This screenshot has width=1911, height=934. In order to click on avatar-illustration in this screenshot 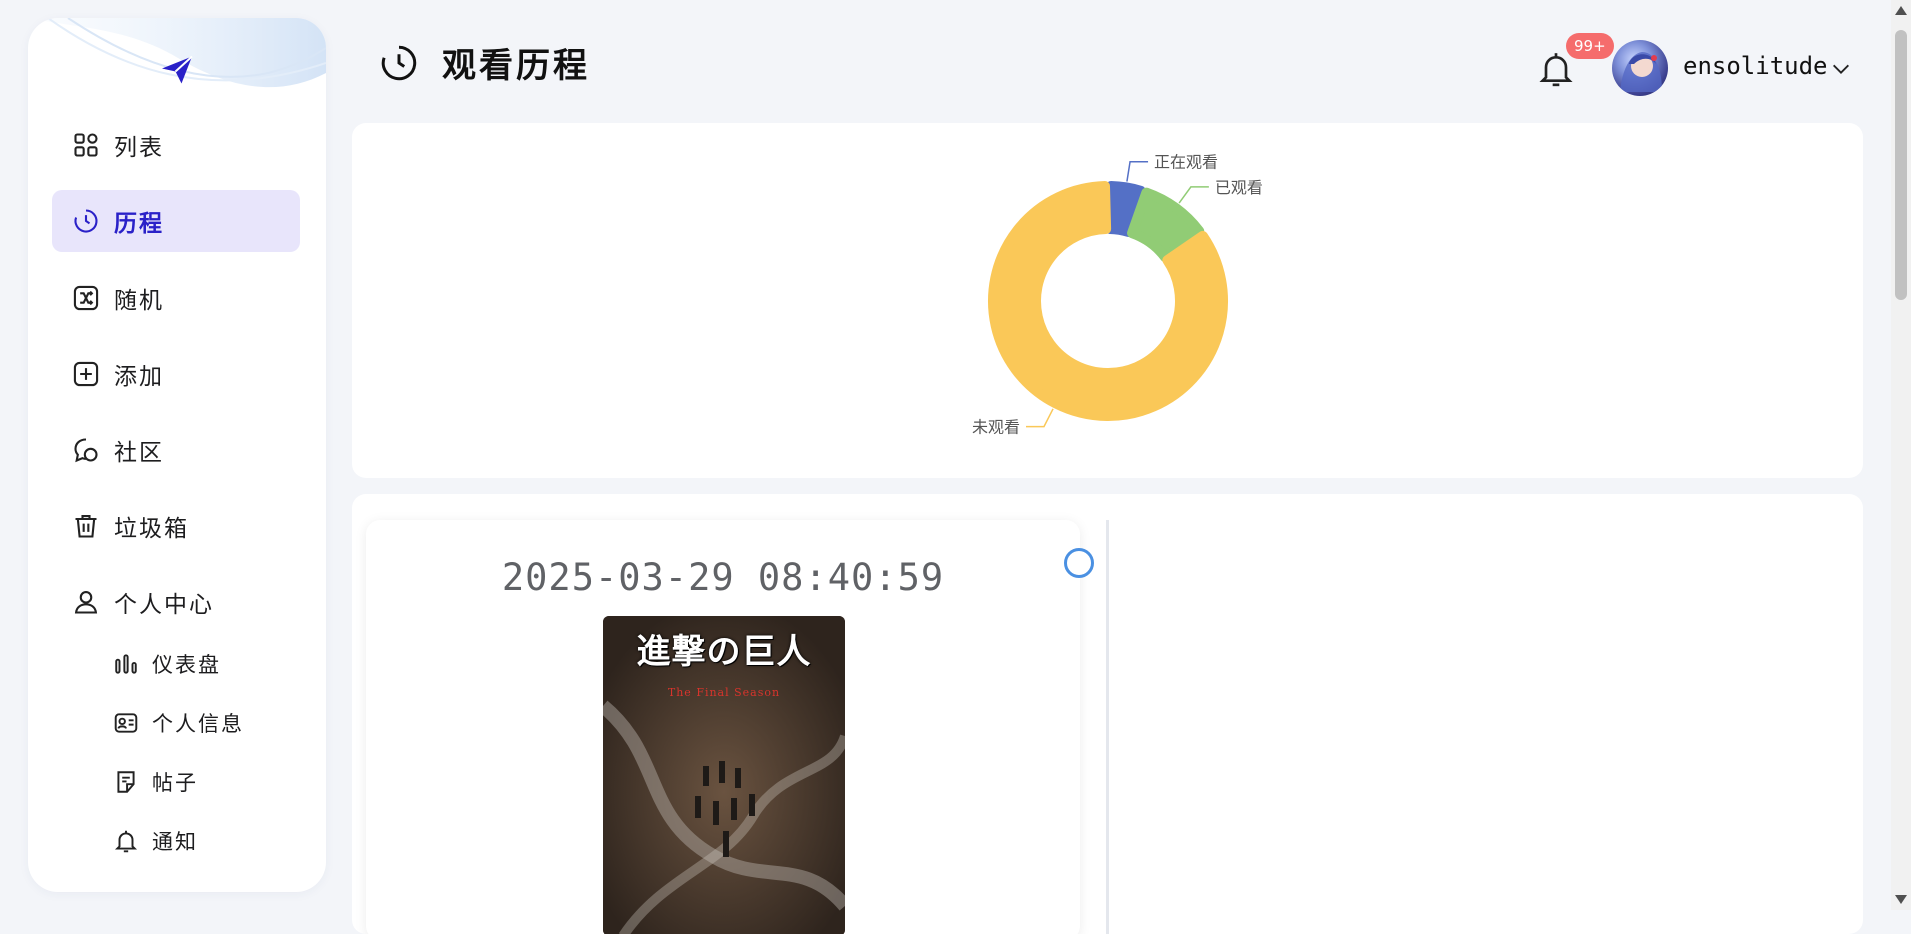, I will do `click(1641, 72)`.